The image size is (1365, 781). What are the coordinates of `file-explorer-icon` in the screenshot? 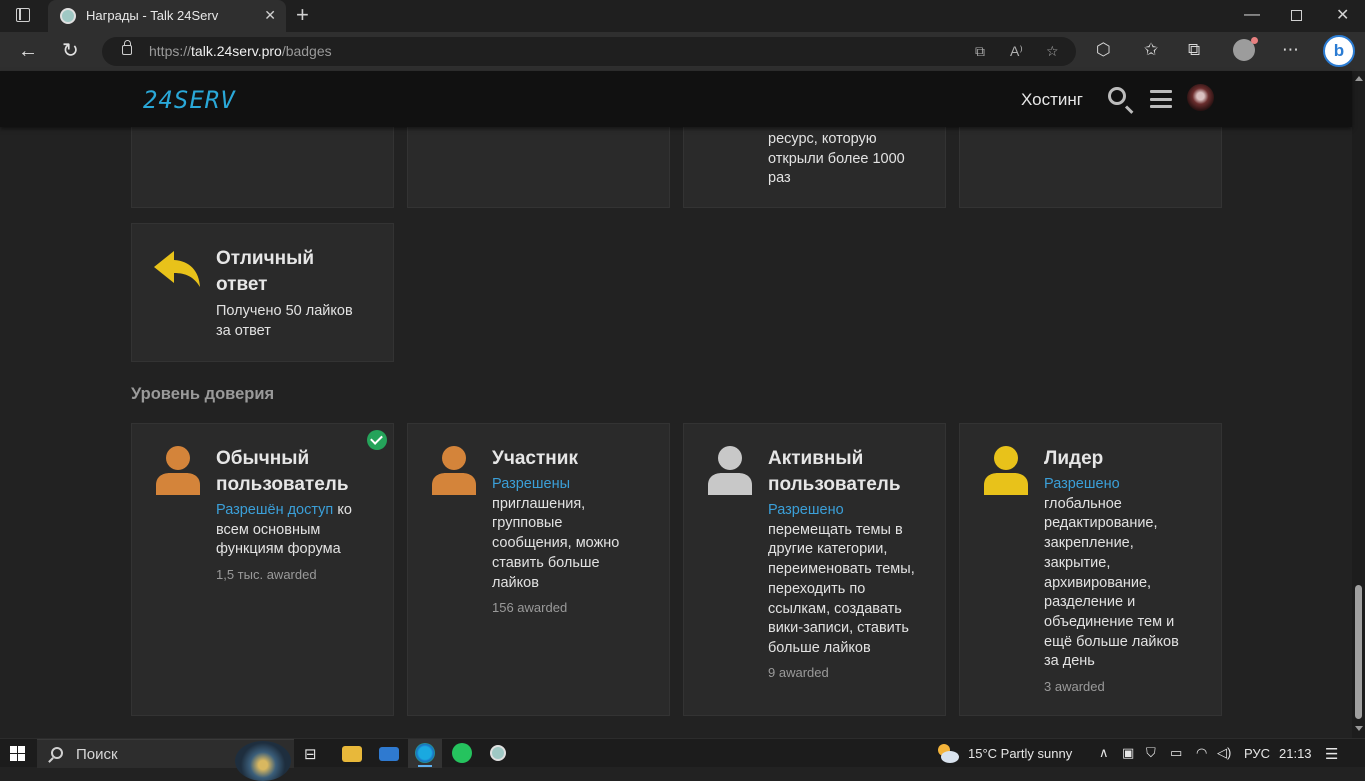 It's located at (352, 754).